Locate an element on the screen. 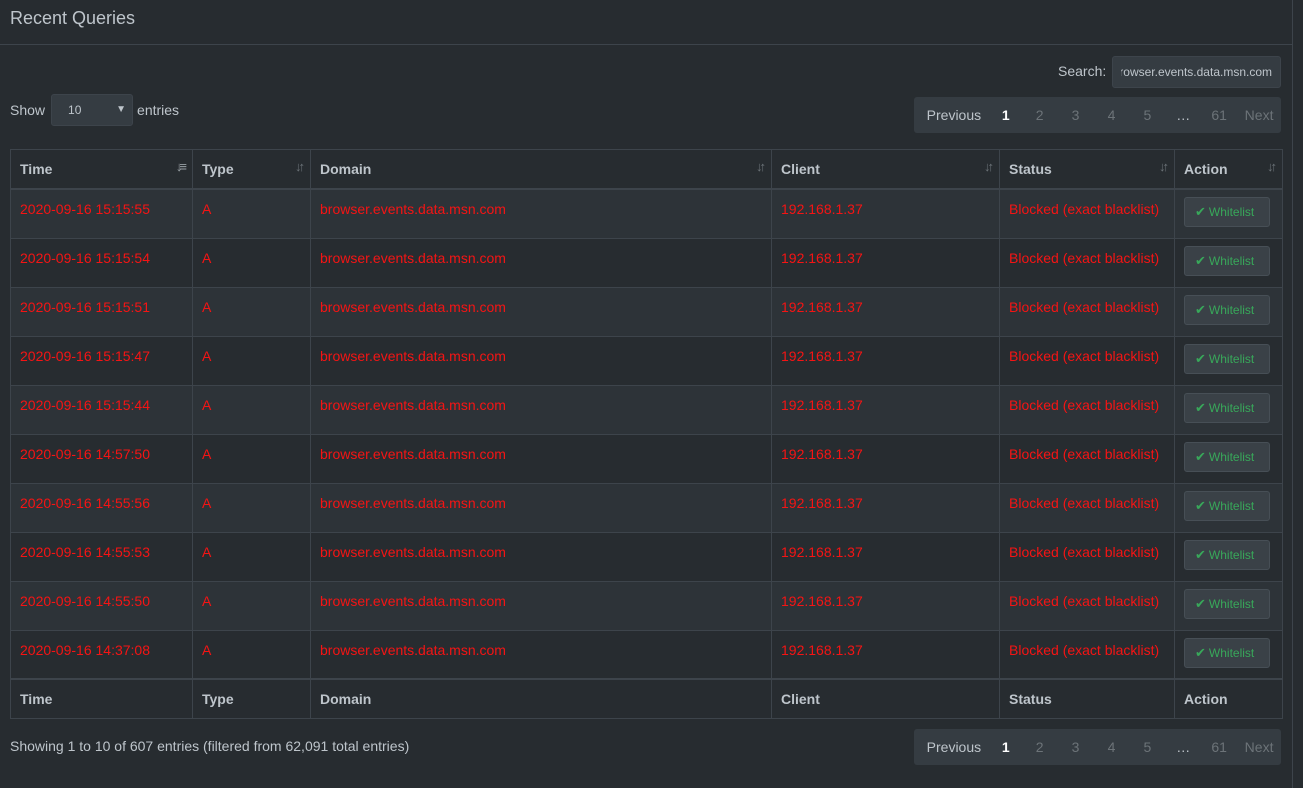 The width and height of the screenshot is (1303, 788). sort-amount-desc-icon: ↓≡ is located at coordinates (181, 166).